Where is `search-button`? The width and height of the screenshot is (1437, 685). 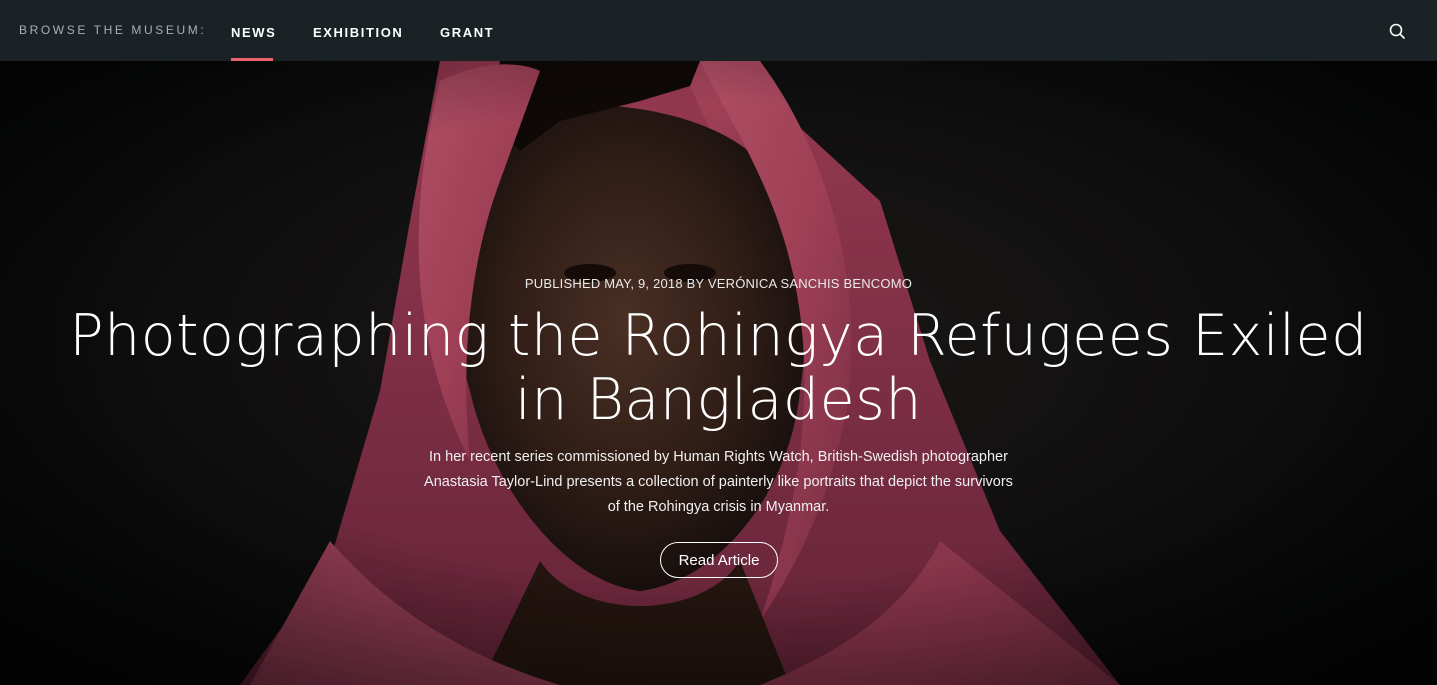
search-button is located at coordinates (1397, 31).